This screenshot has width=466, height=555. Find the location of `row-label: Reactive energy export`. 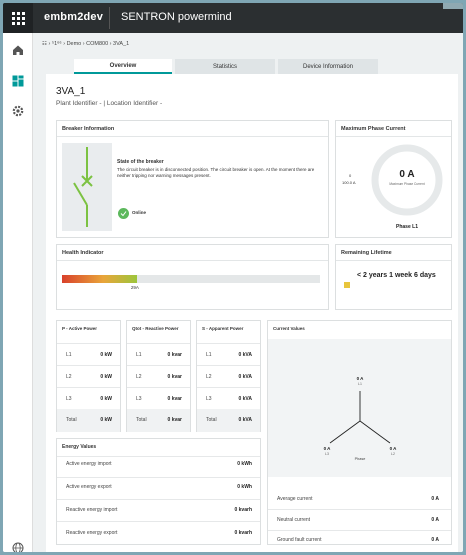

row-label: Reactive energy export is located at coordinates (92, 533).